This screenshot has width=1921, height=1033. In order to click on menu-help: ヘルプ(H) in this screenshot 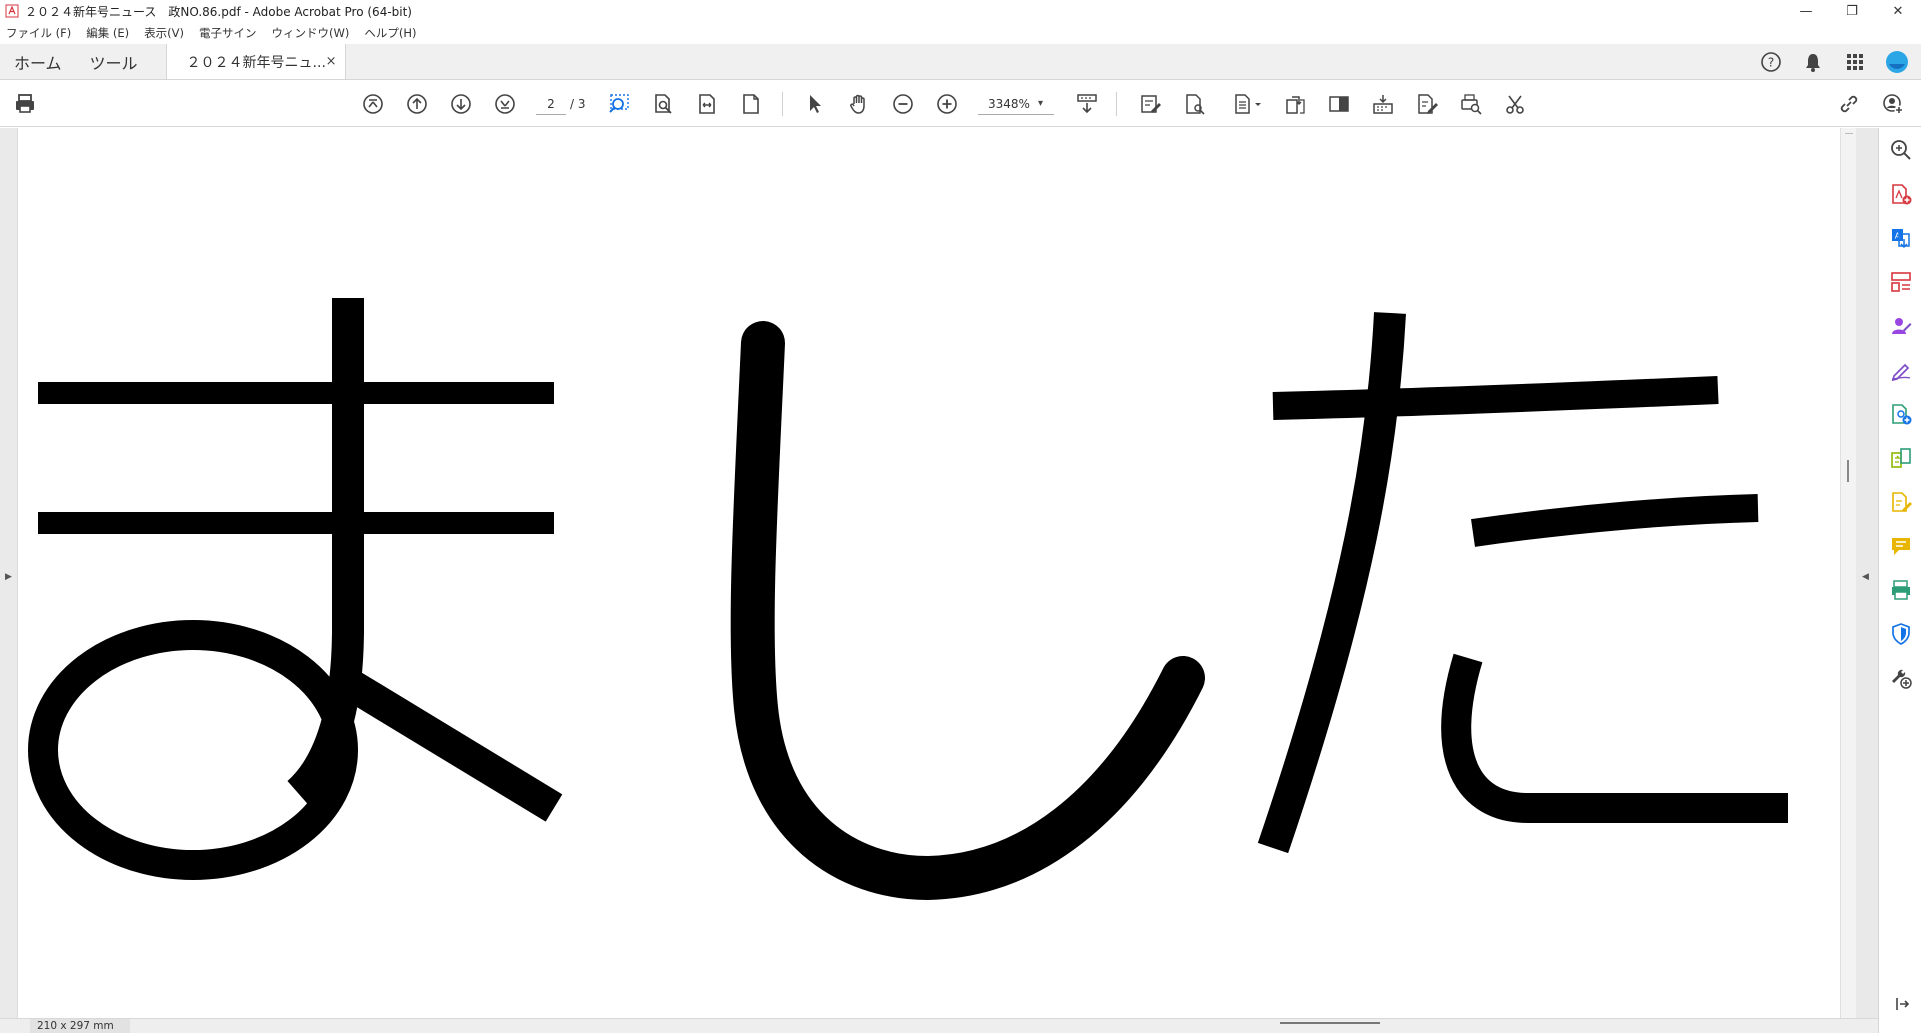, I will do `click(390, 33)`.